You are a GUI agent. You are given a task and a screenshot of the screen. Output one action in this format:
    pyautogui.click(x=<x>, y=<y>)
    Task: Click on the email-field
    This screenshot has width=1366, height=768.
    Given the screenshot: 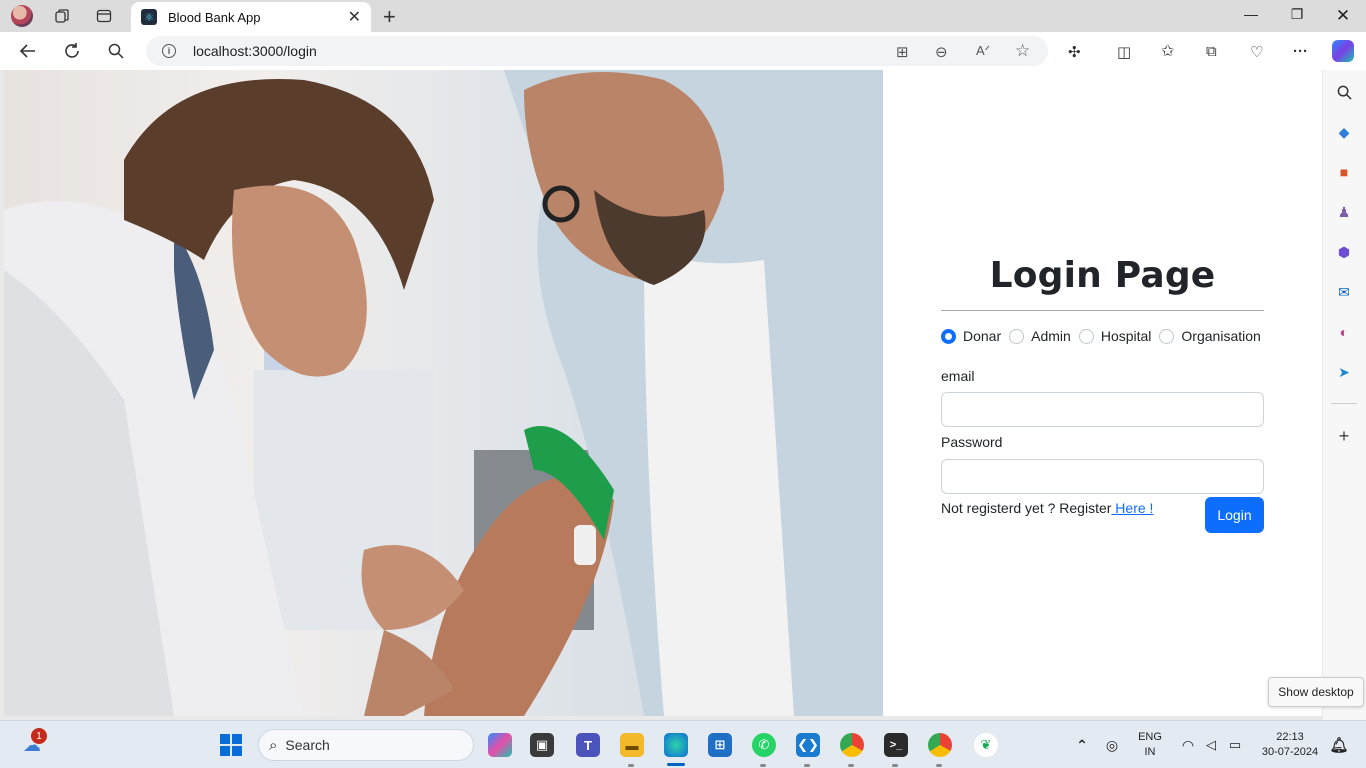 What is the action you would take?
    pyautogui.click(x=1102, y=409)
    